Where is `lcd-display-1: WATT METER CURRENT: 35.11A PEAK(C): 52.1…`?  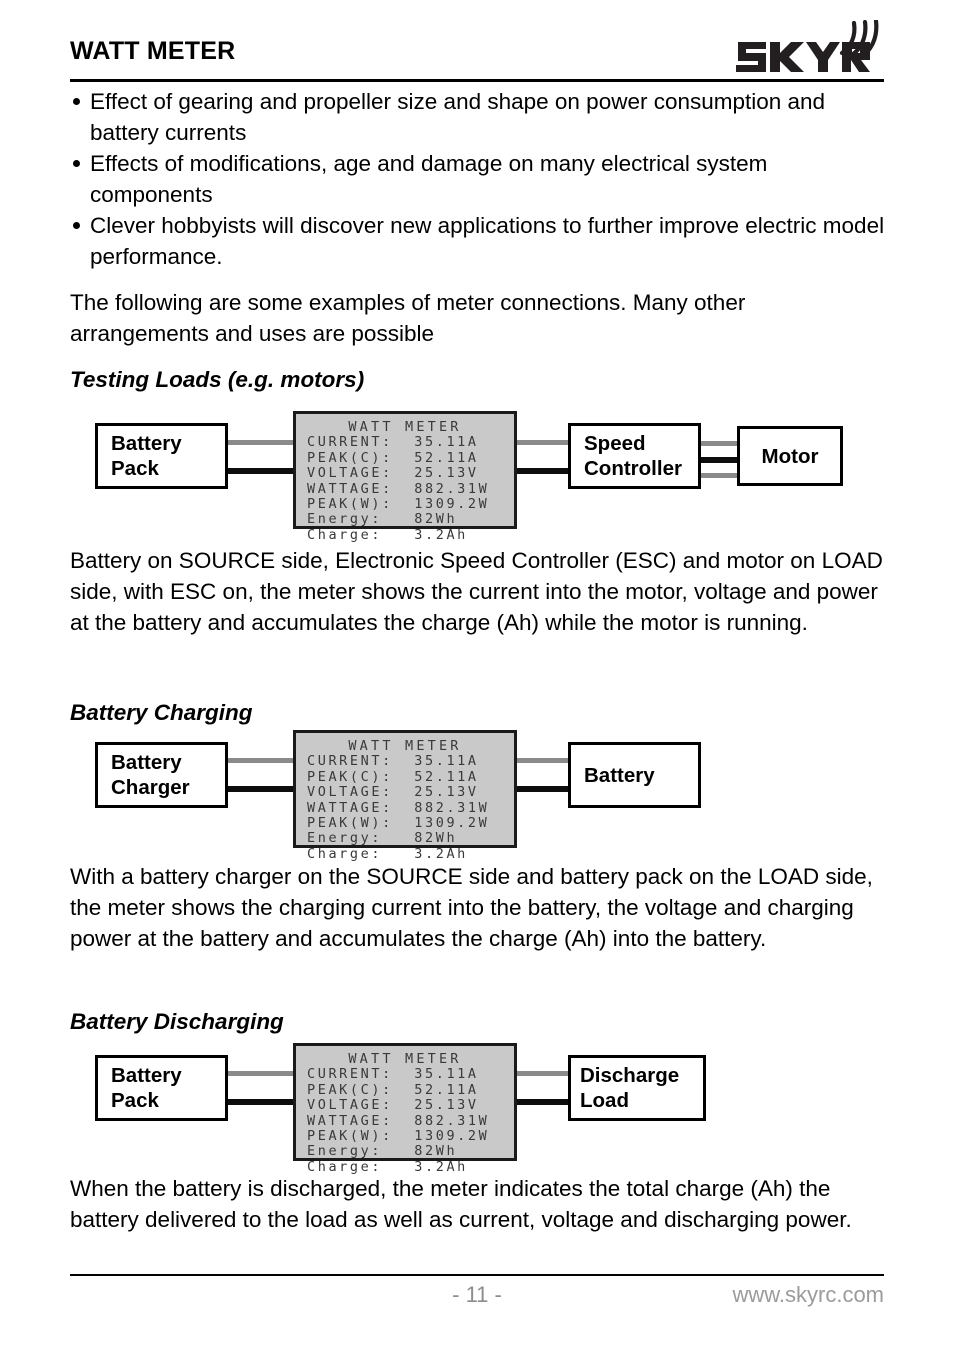 lcd-display-1: WATT METER CURRENT: 35.11A PEAK(C): 52.1… is located at coordinates (405, 477).